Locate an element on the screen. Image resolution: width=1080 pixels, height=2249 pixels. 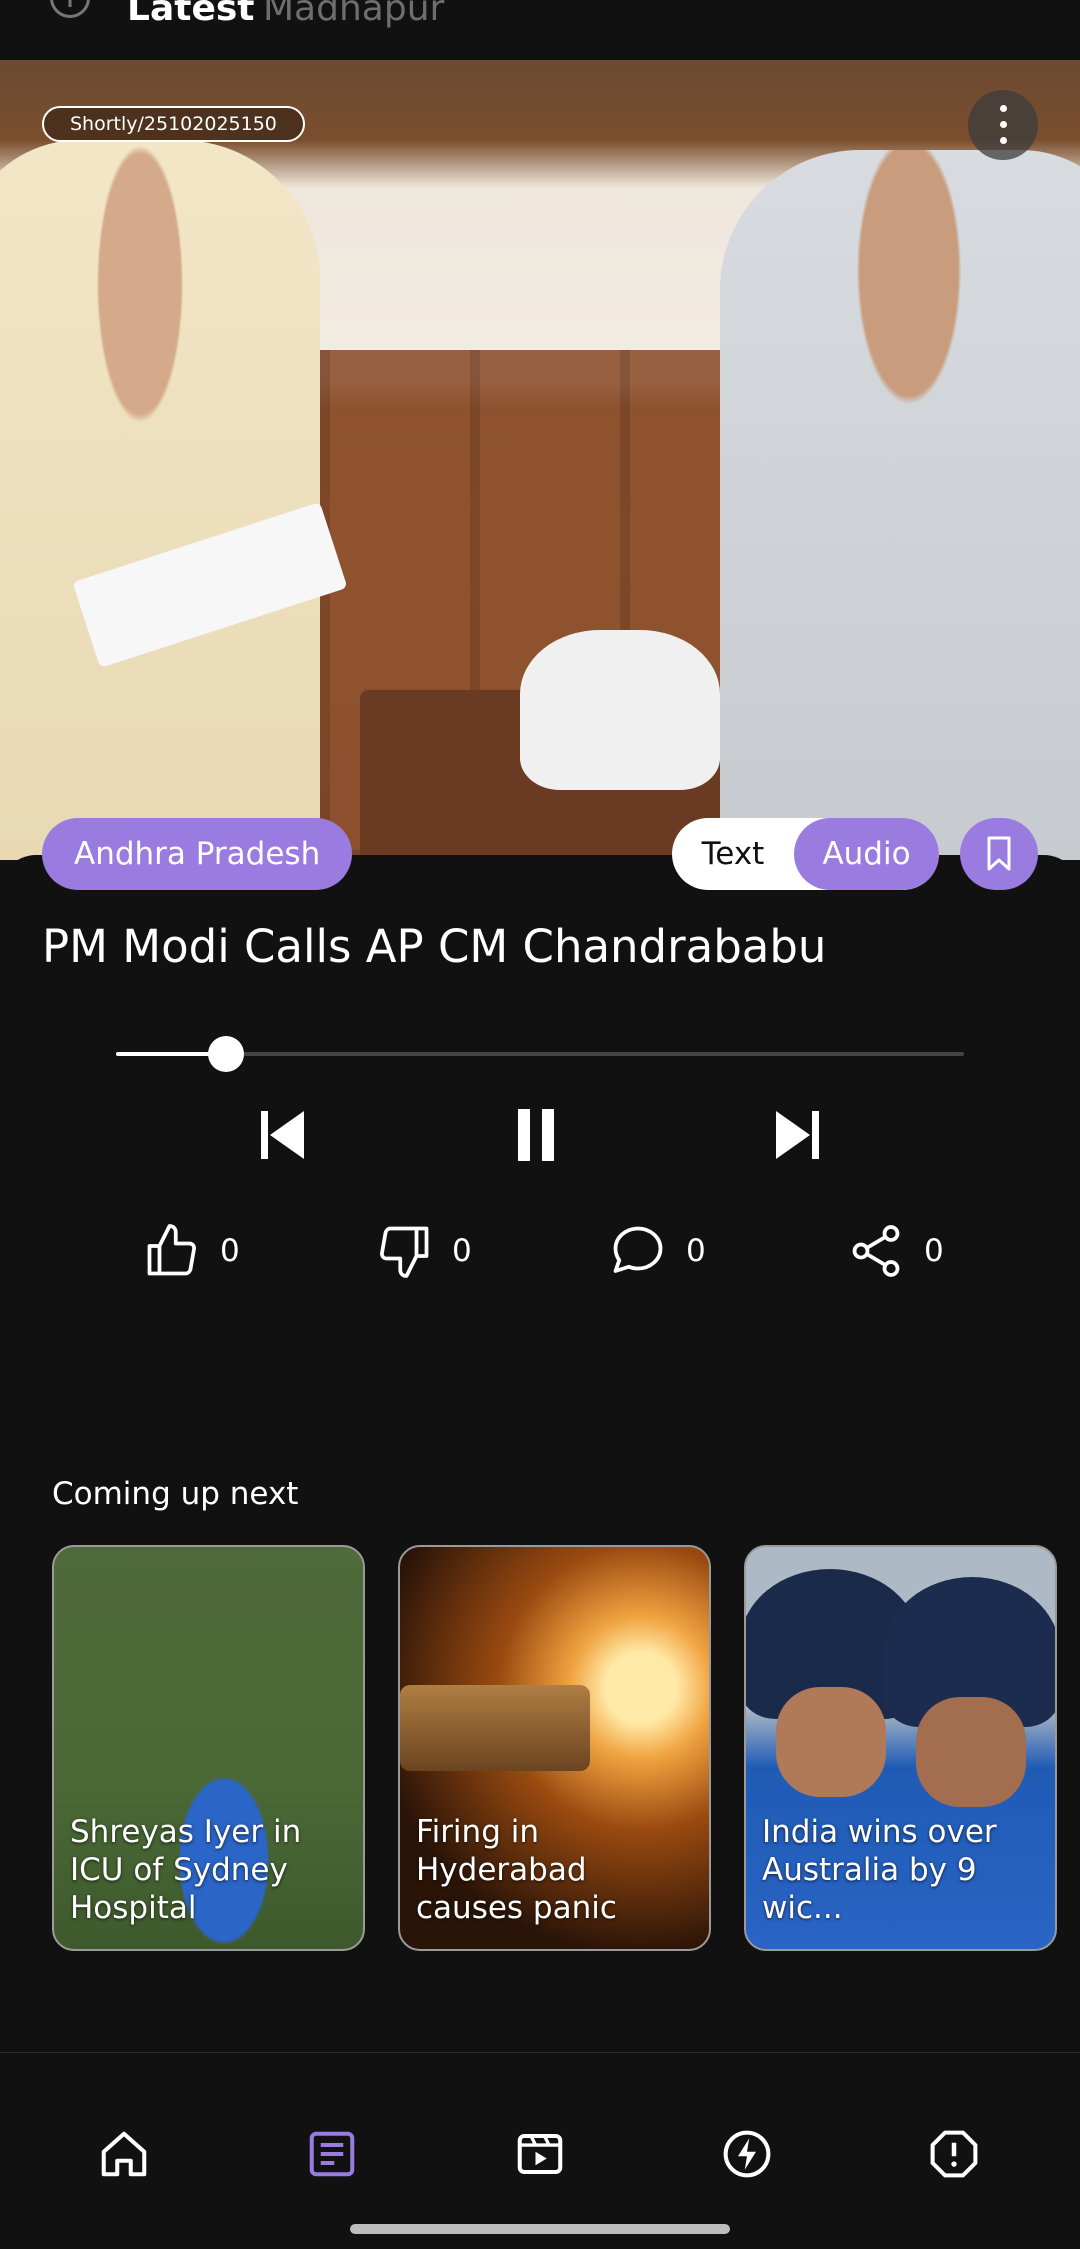
video-icon is located at coordinates (540, 2154).